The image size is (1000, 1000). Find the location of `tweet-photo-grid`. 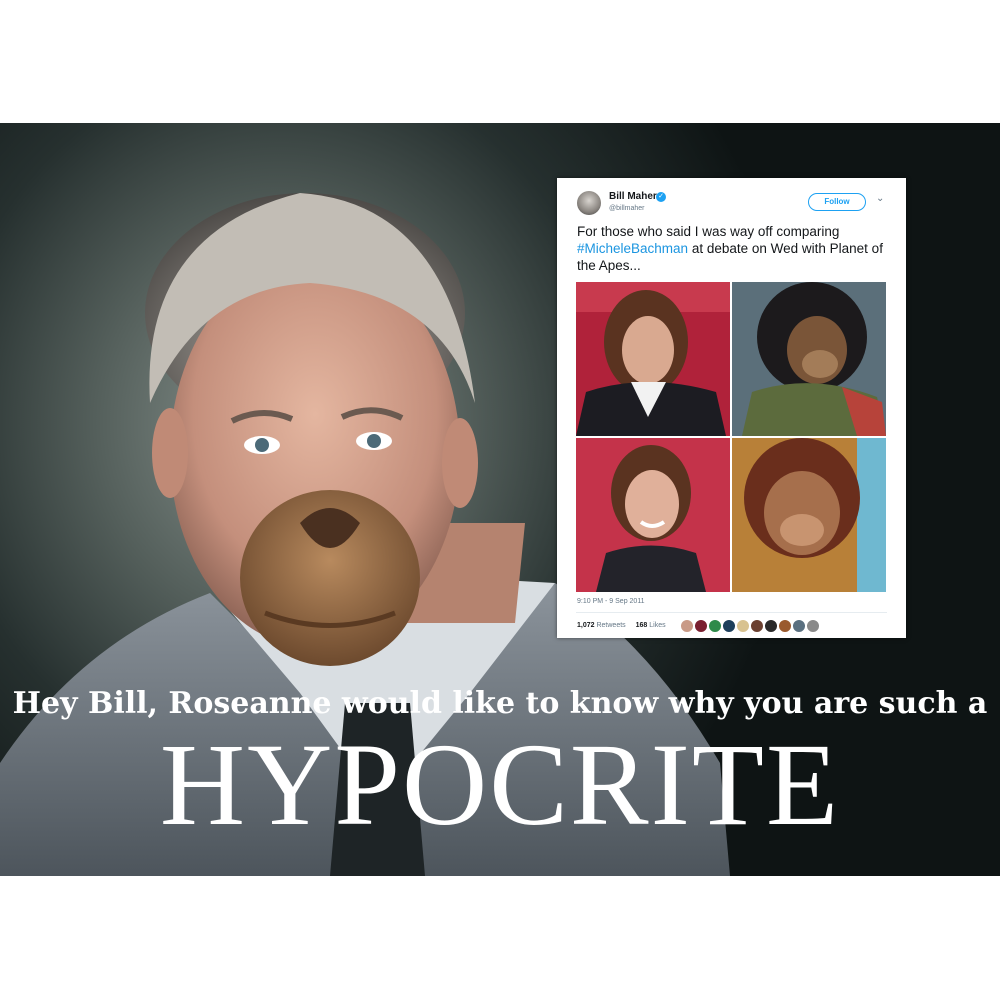

tweet-photo-grid is located at coordinates (731, 437).